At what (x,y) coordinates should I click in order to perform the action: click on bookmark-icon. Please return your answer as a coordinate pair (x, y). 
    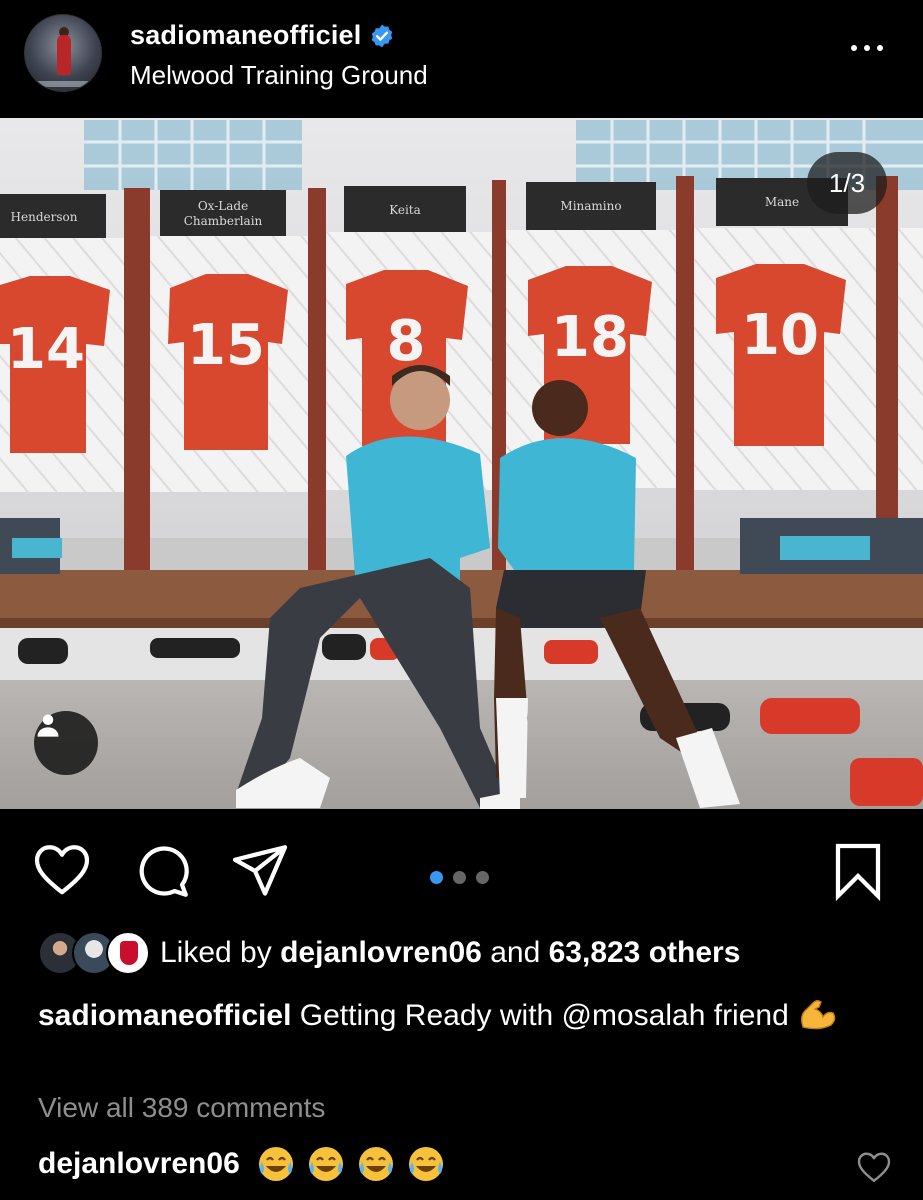
    Looking at the image, I should click on (858, 871).